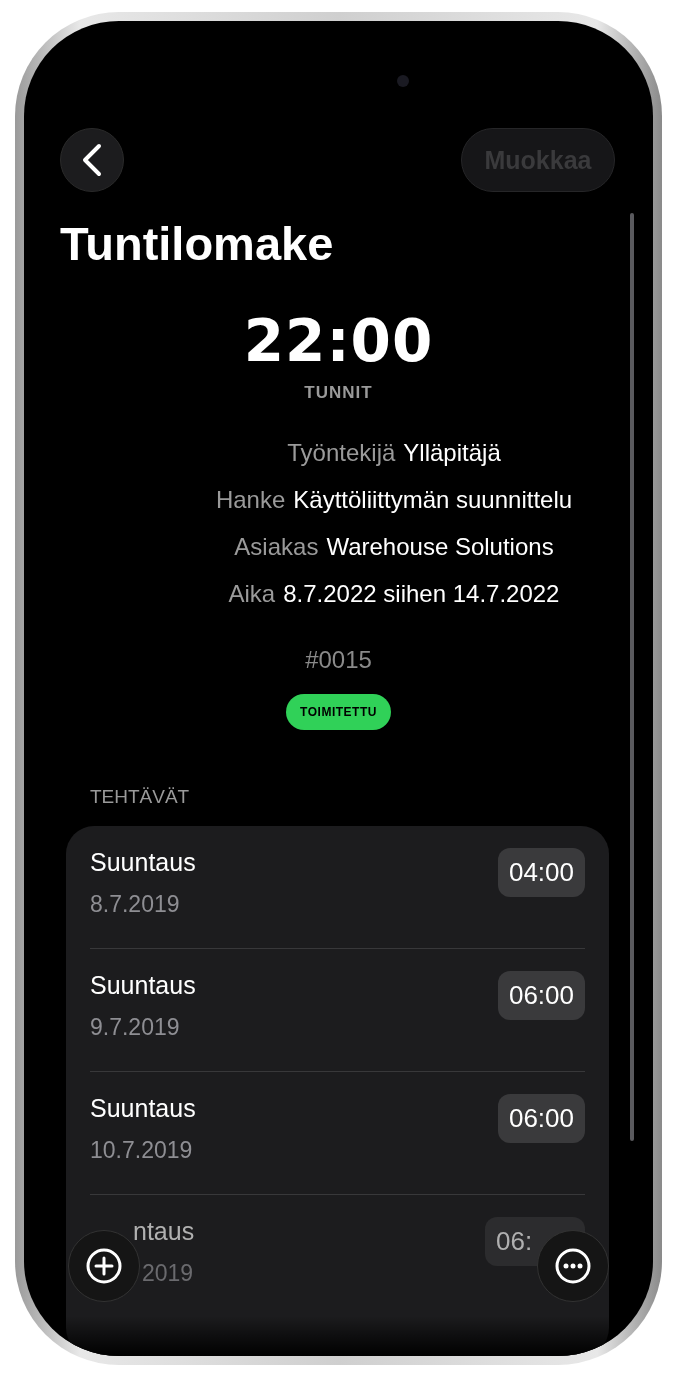 The height and width of the screenshot is (1380, 675). What do you see at coordinates (142, 1150) in the screenshot?
I see `task-date: 10.7.2019` at bounding box center [142, 1150].